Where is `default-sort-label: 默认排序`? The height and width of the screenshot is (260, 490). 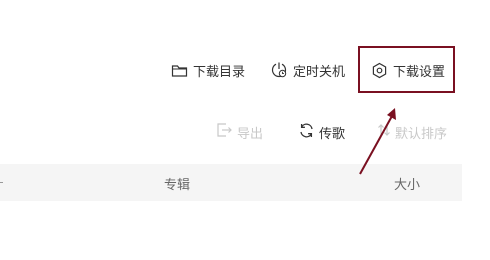
default-sort-label: 默认排序 is located at coordinates (421, 134).